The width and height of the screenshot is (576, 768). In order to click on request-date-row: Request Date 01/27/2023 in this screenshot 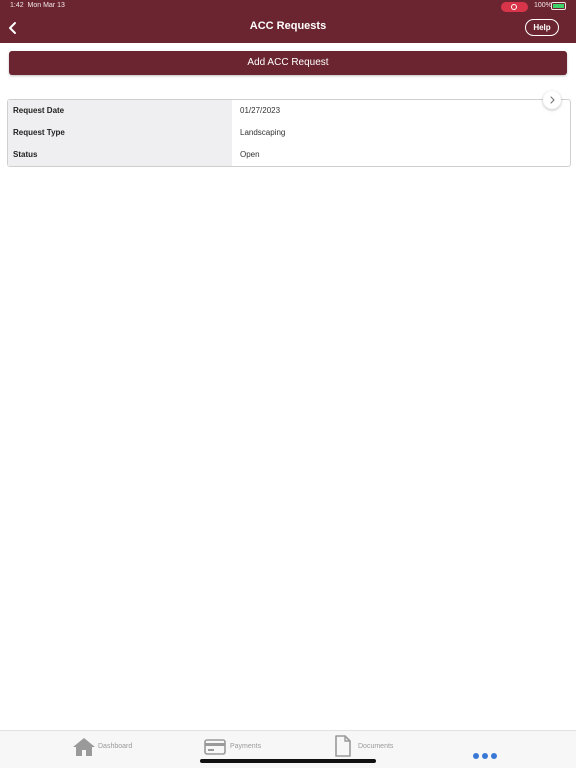, I will do `click(289, 111)`.